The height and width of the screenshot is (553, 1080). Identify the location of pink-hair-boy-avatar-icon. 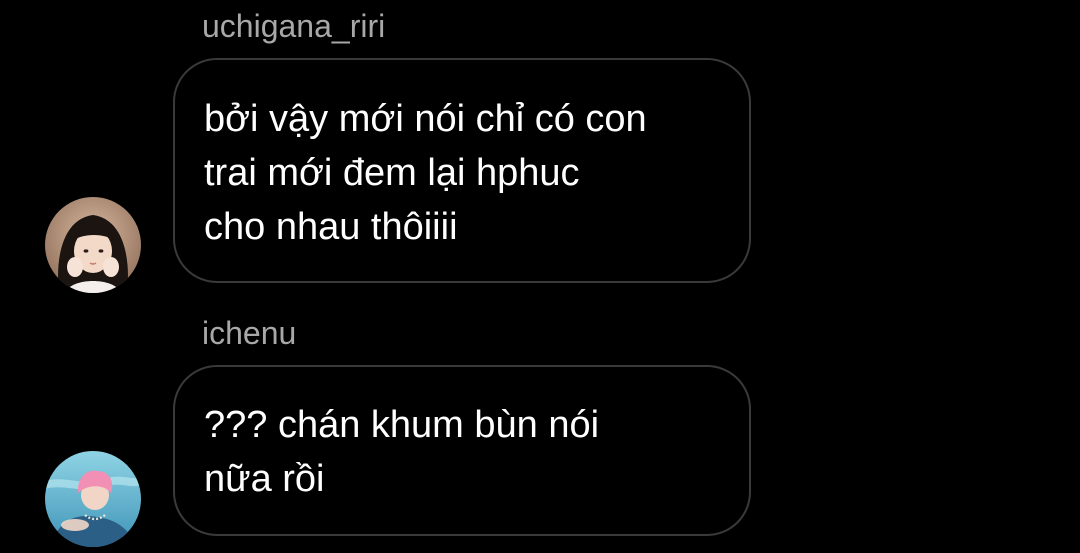
(93, 499).